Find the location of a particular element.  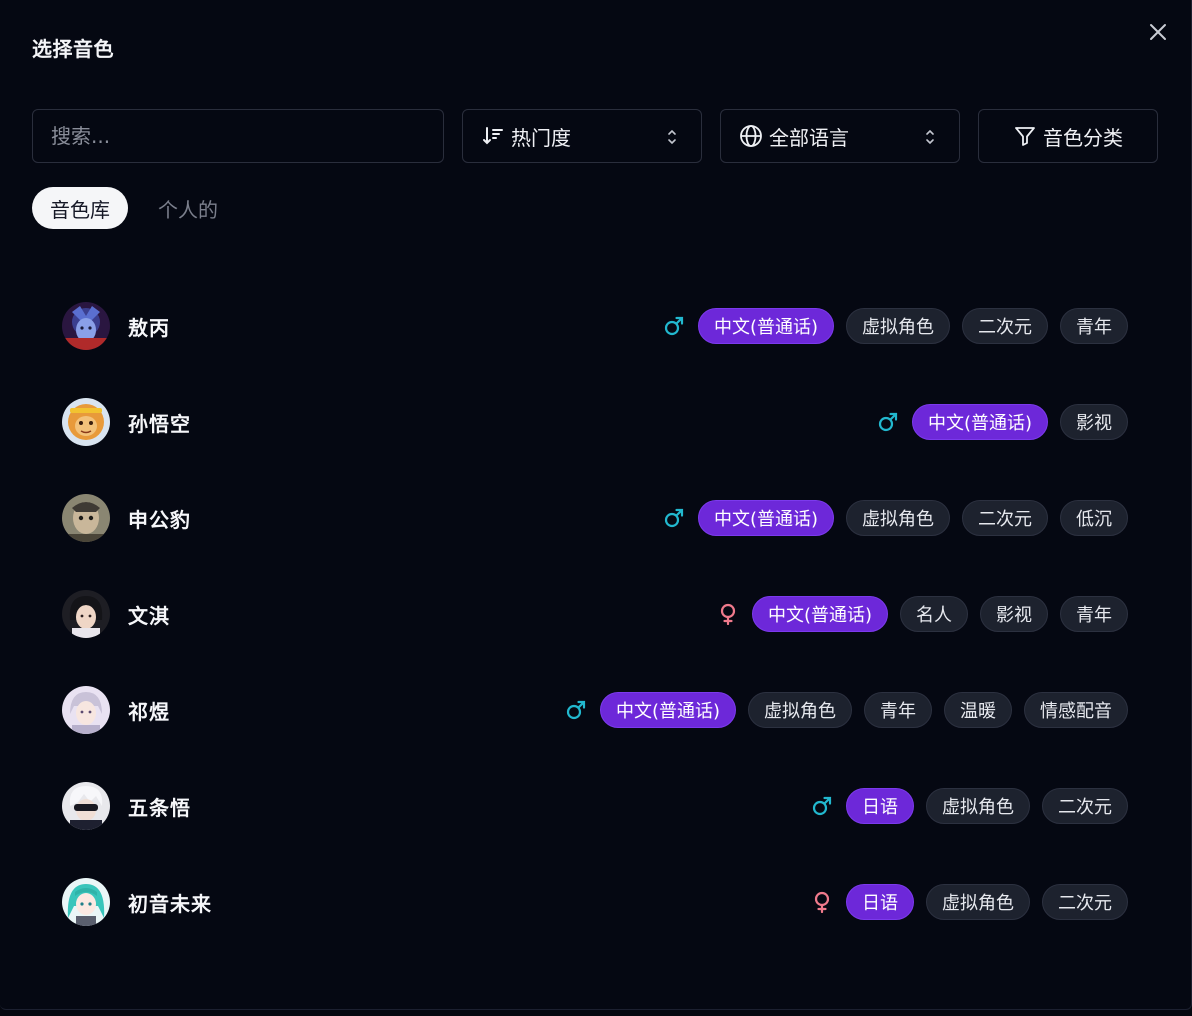

voice-row: 五条悟 日语 虚拟角色 二次元 is located at coordinates (595, 806).